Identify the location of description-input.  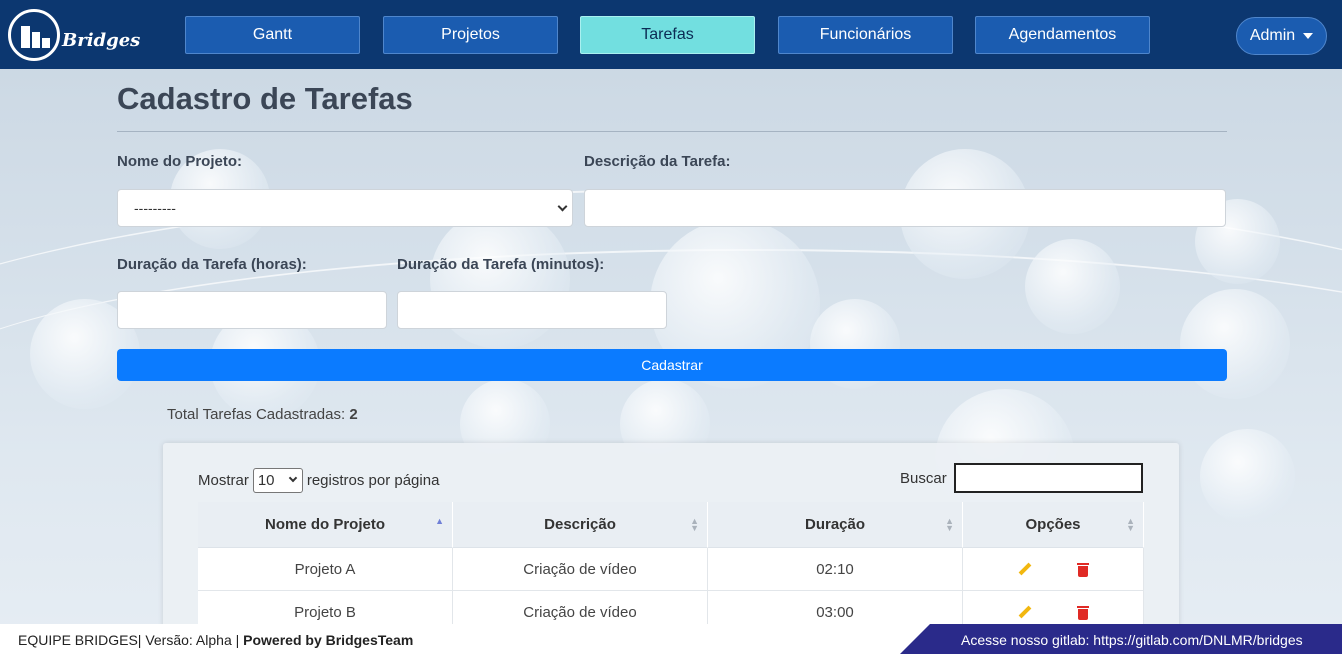
(905, 208).